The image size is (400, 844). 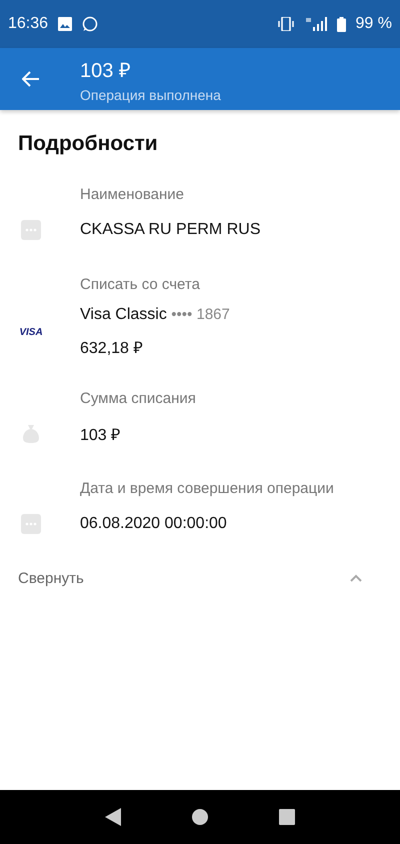 What do you see at coordinates (200, 817) in the screenshot?
I see `home-nav-icon` at bounding box center [200, 817].